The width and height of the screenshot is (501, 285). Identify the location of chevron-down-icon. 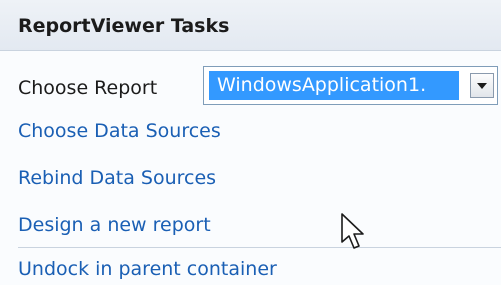
(482, 86).